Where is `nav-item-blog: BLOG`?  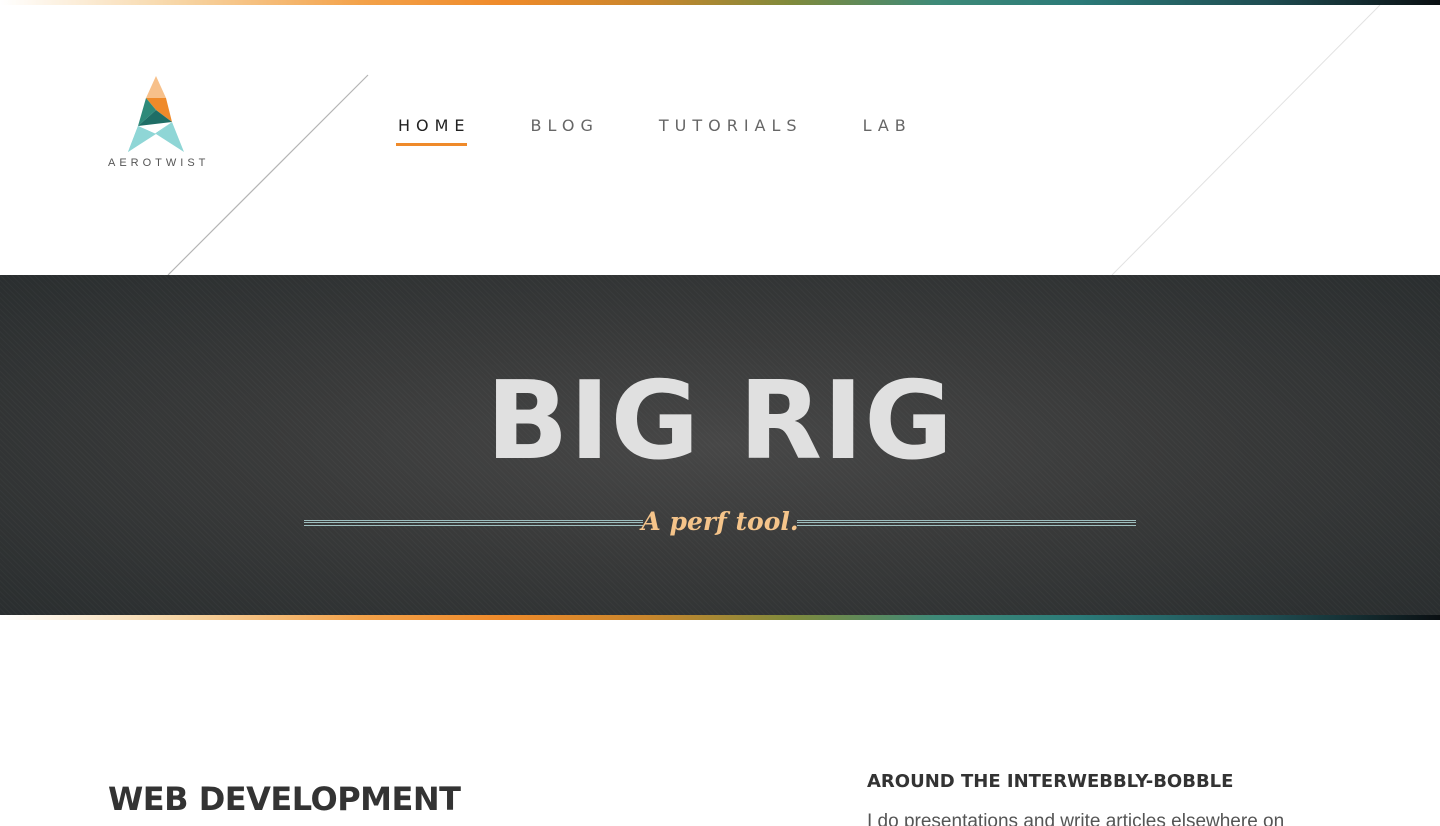
nav-item-blog: BLOG is located at coordinates (565, 131).